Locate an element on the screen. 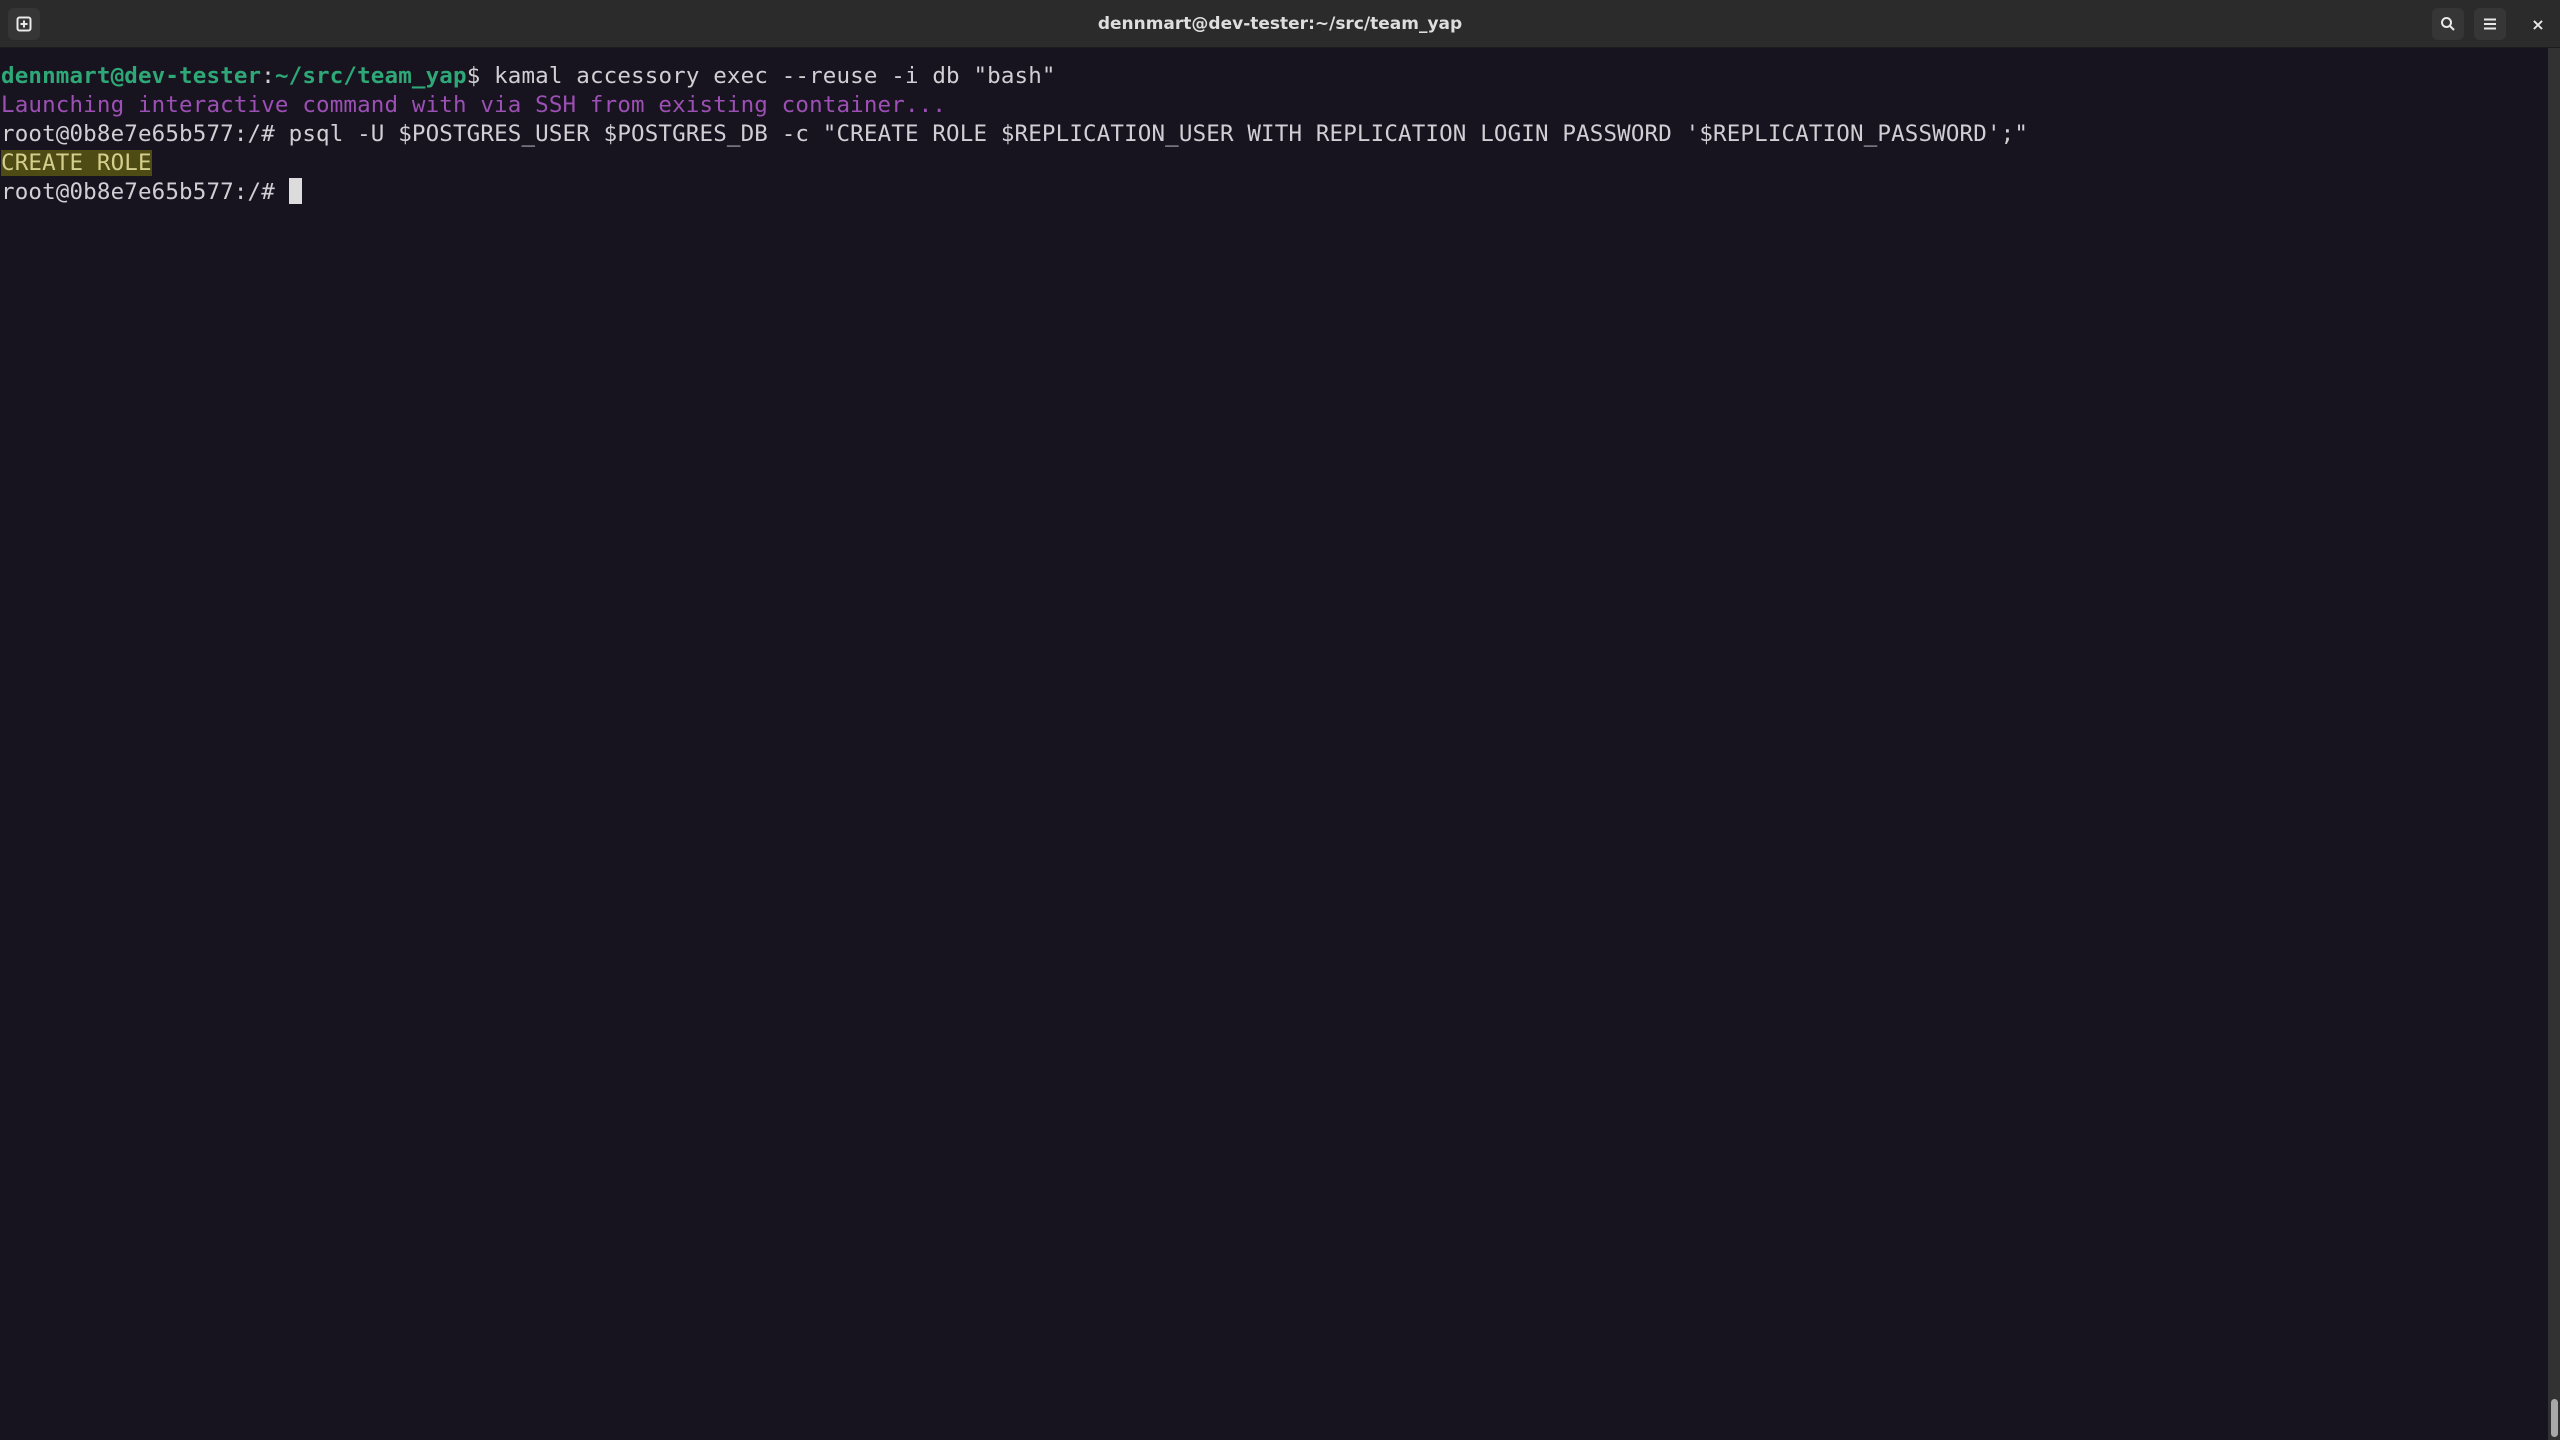 This screenshot has height=1440, width=2560. terminal-line: CREATE ROLE is located at coordinates (76, 163).